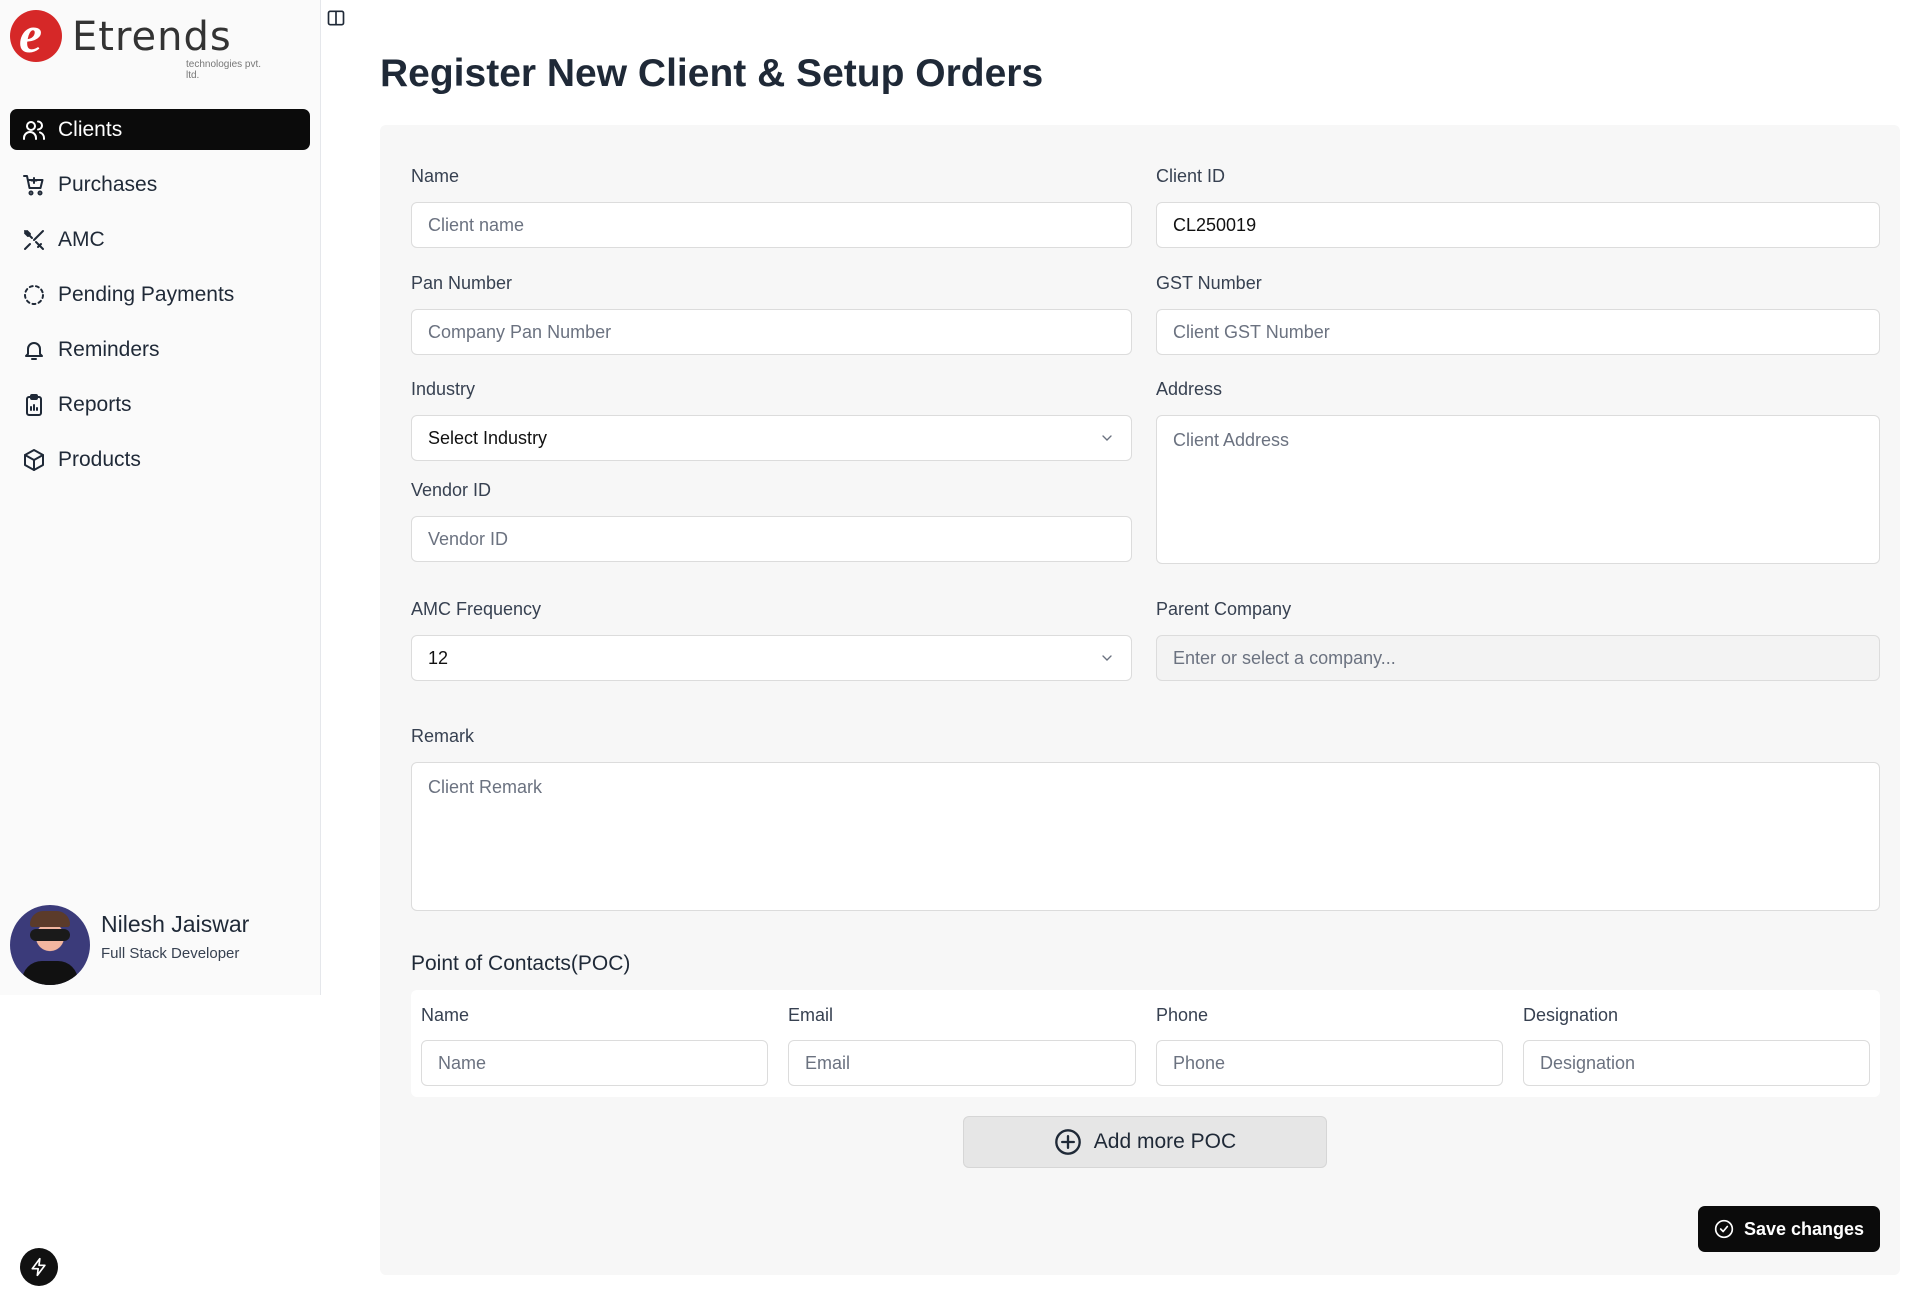  I want to click on sidebar-item-reminders: Reminders, so click(160, 349).